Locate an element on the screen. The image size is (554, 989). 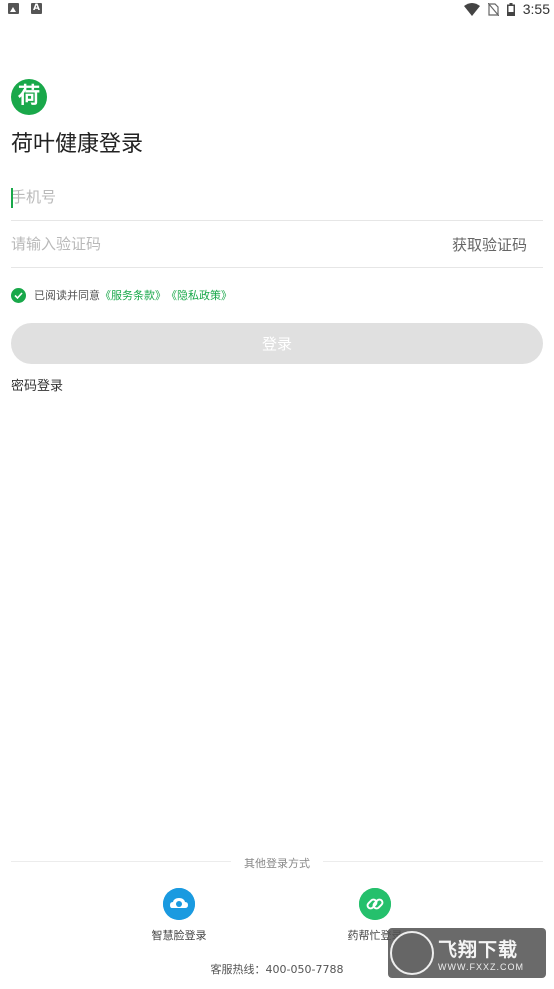
privacy-link: 《隐私政策》 is located at coordinates (199, 295).